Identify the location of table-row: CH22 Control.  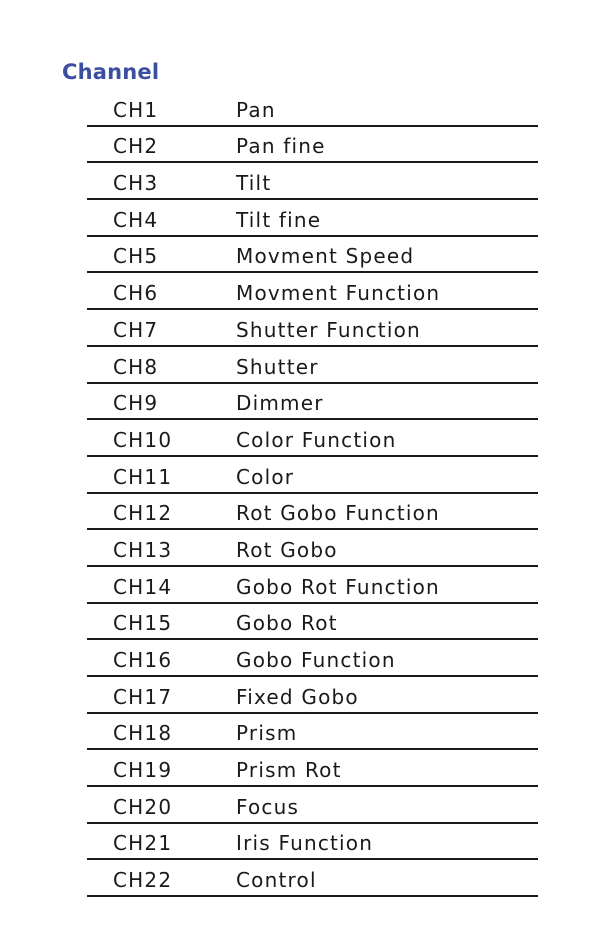
(312, 879).